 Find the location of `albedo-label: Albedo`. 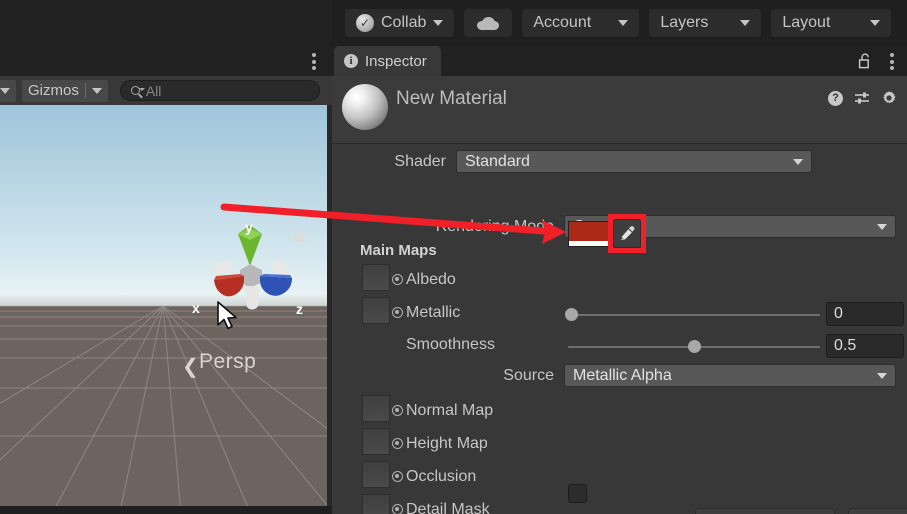

albedo-label: Albedo is located at coordinates (431, 279).